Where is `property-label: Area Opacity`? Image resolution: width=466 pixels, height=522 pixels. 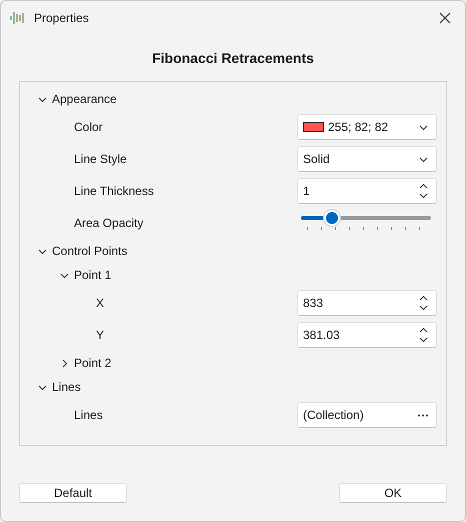
property-label: Area Opacity is located at coordinates (109, 223).